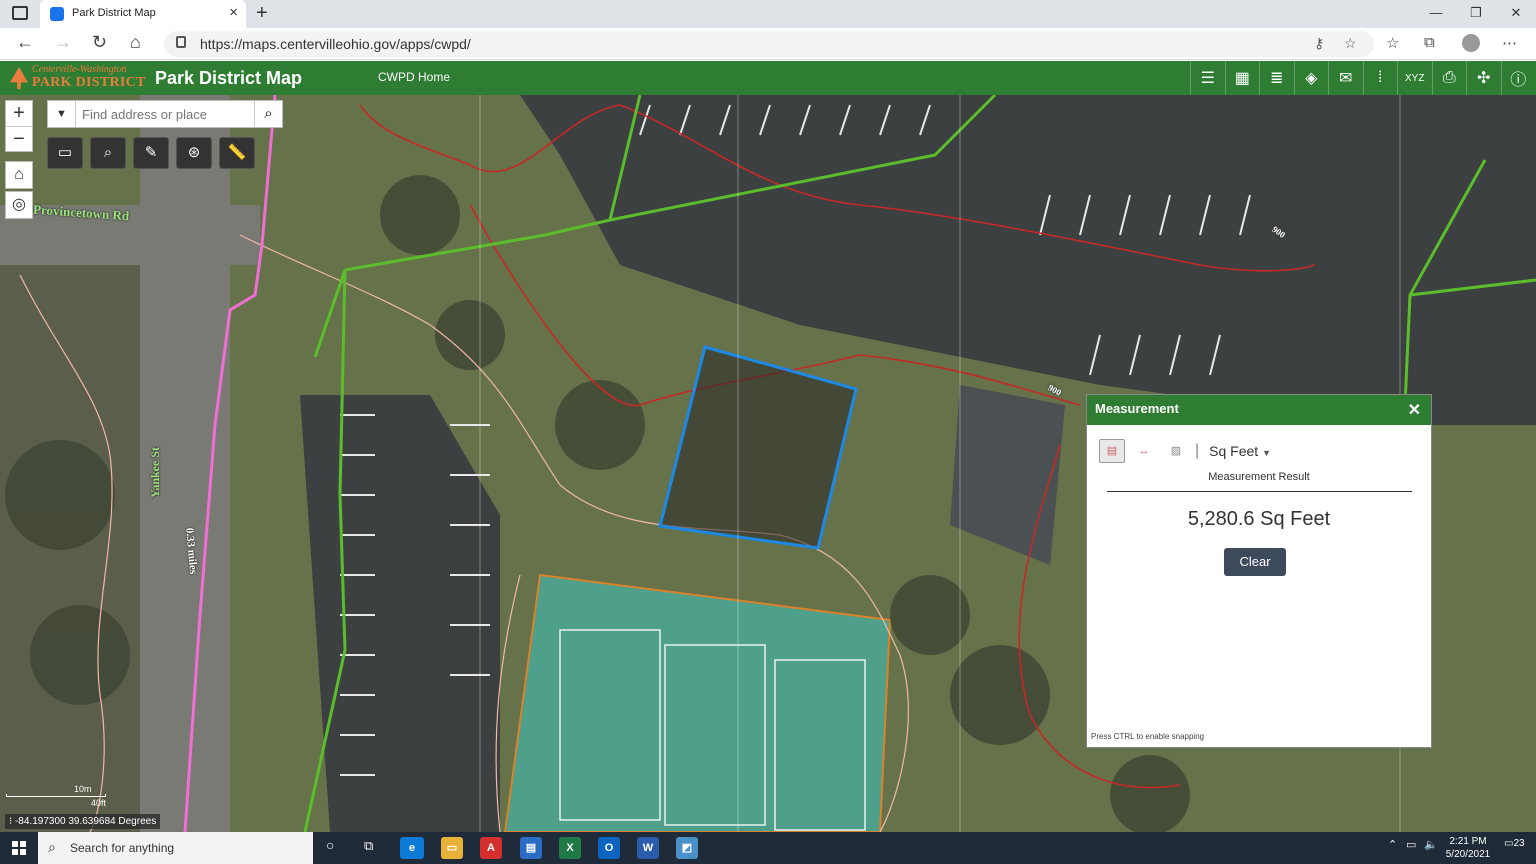  I want to click on scale-line, so click(56, 795).